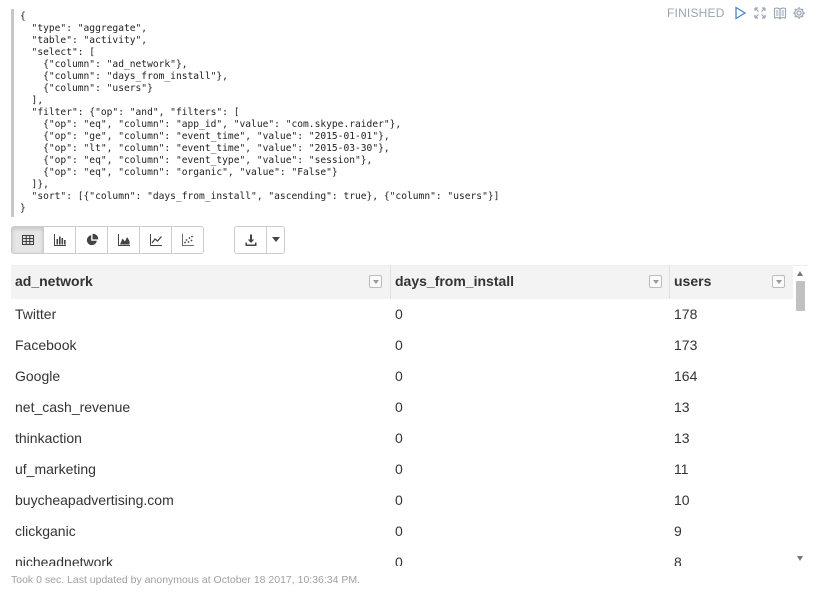 The image size is (821, 595). I want to click on download-icon, so click(250, 240).